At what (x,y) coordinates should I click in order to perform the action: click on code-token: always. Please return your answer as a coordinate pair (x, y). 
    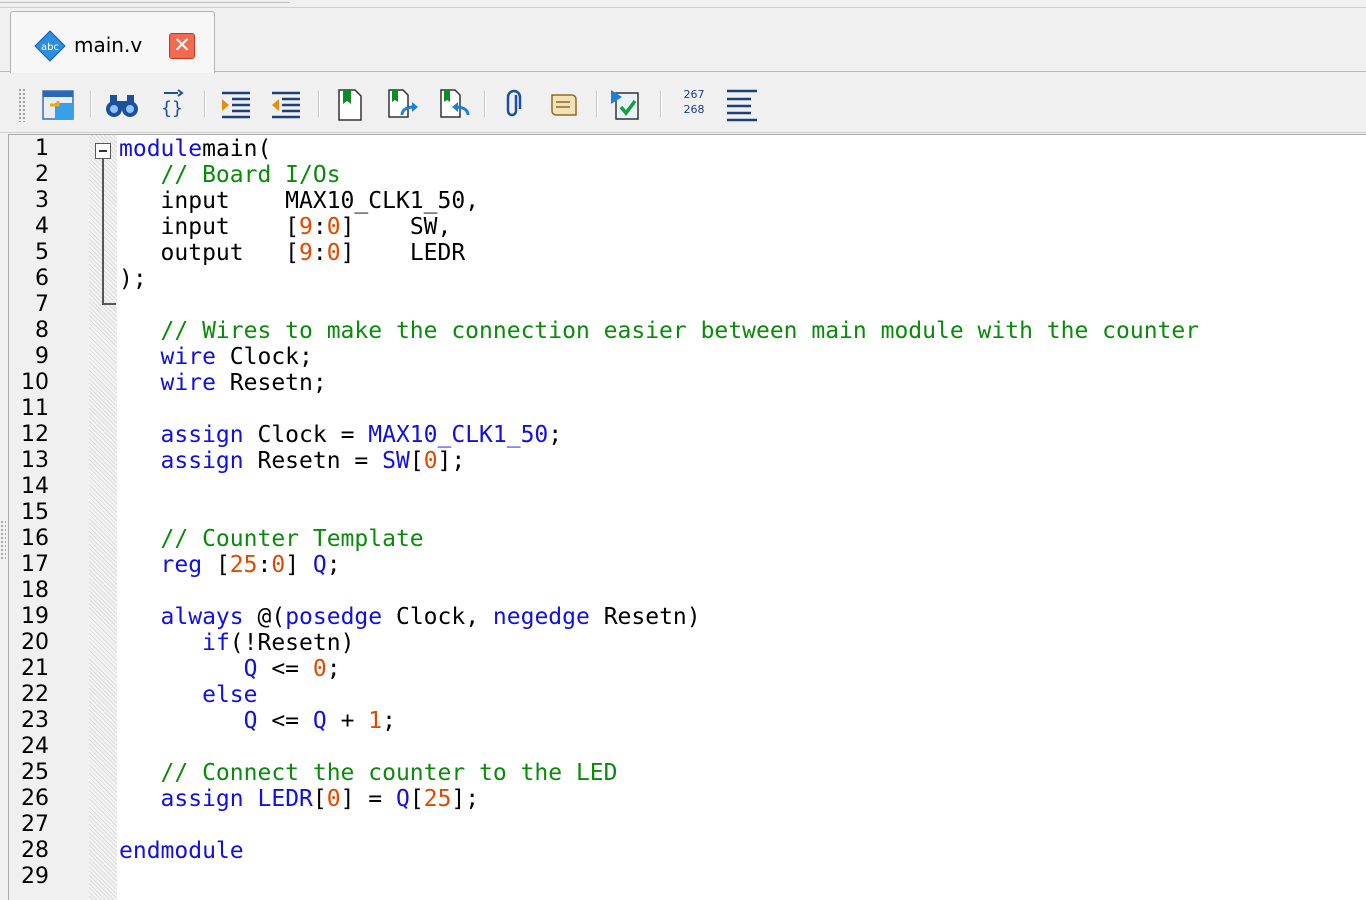
    Looking at the image, I should click on (202, 617).